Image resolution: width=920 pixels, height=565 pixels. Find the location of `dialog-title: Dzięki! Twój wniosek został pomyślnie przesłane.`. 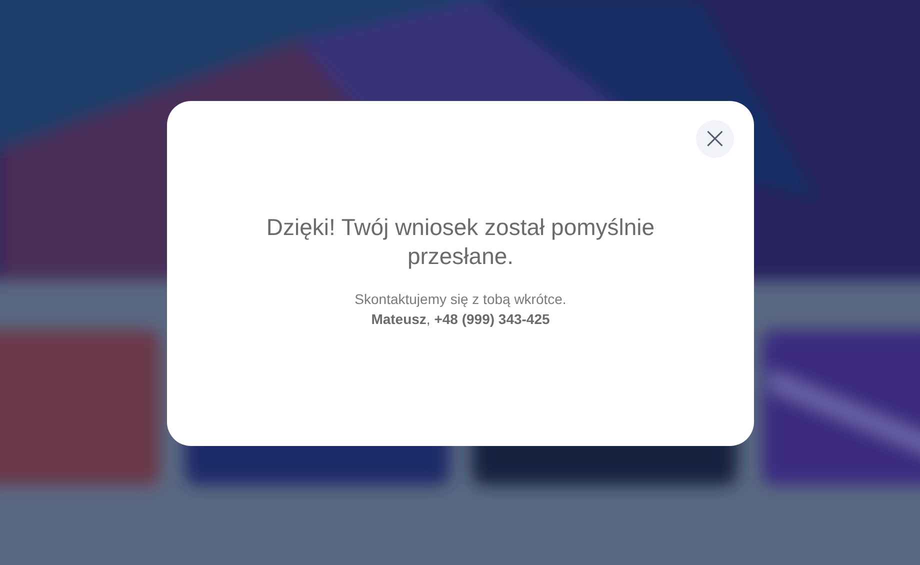

dialog-title: Dzięki! Twój wniosek został pomyślnie przesłane. is located at coordinates (460, 242).